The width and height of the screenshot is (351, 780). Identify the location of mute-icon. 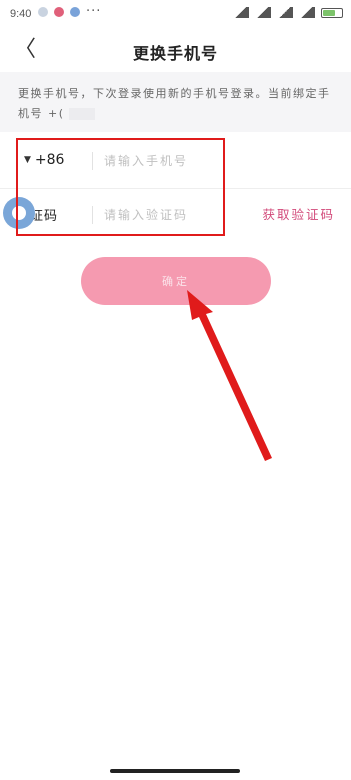
(241, 12).